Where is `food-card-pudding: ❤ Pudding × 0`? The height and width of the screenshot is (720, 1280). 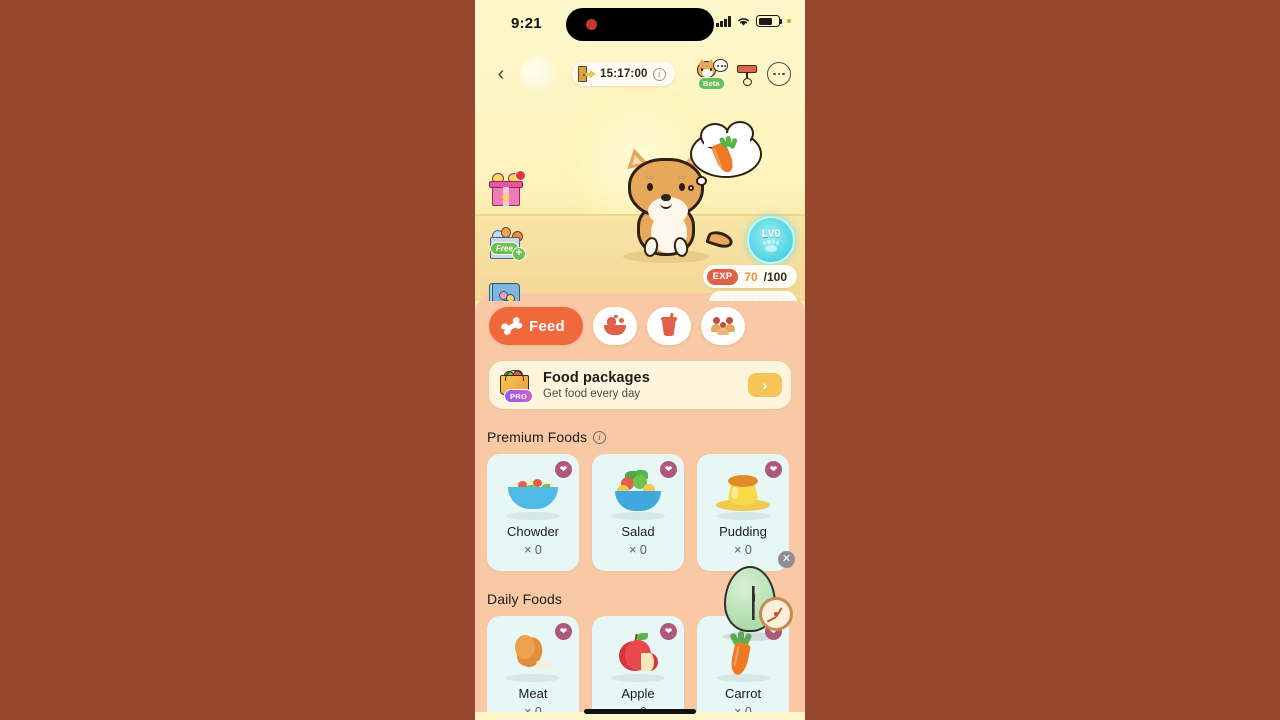
food-card-pudding: ❤ Pudding × 0 is located at coordinates (743, 512).